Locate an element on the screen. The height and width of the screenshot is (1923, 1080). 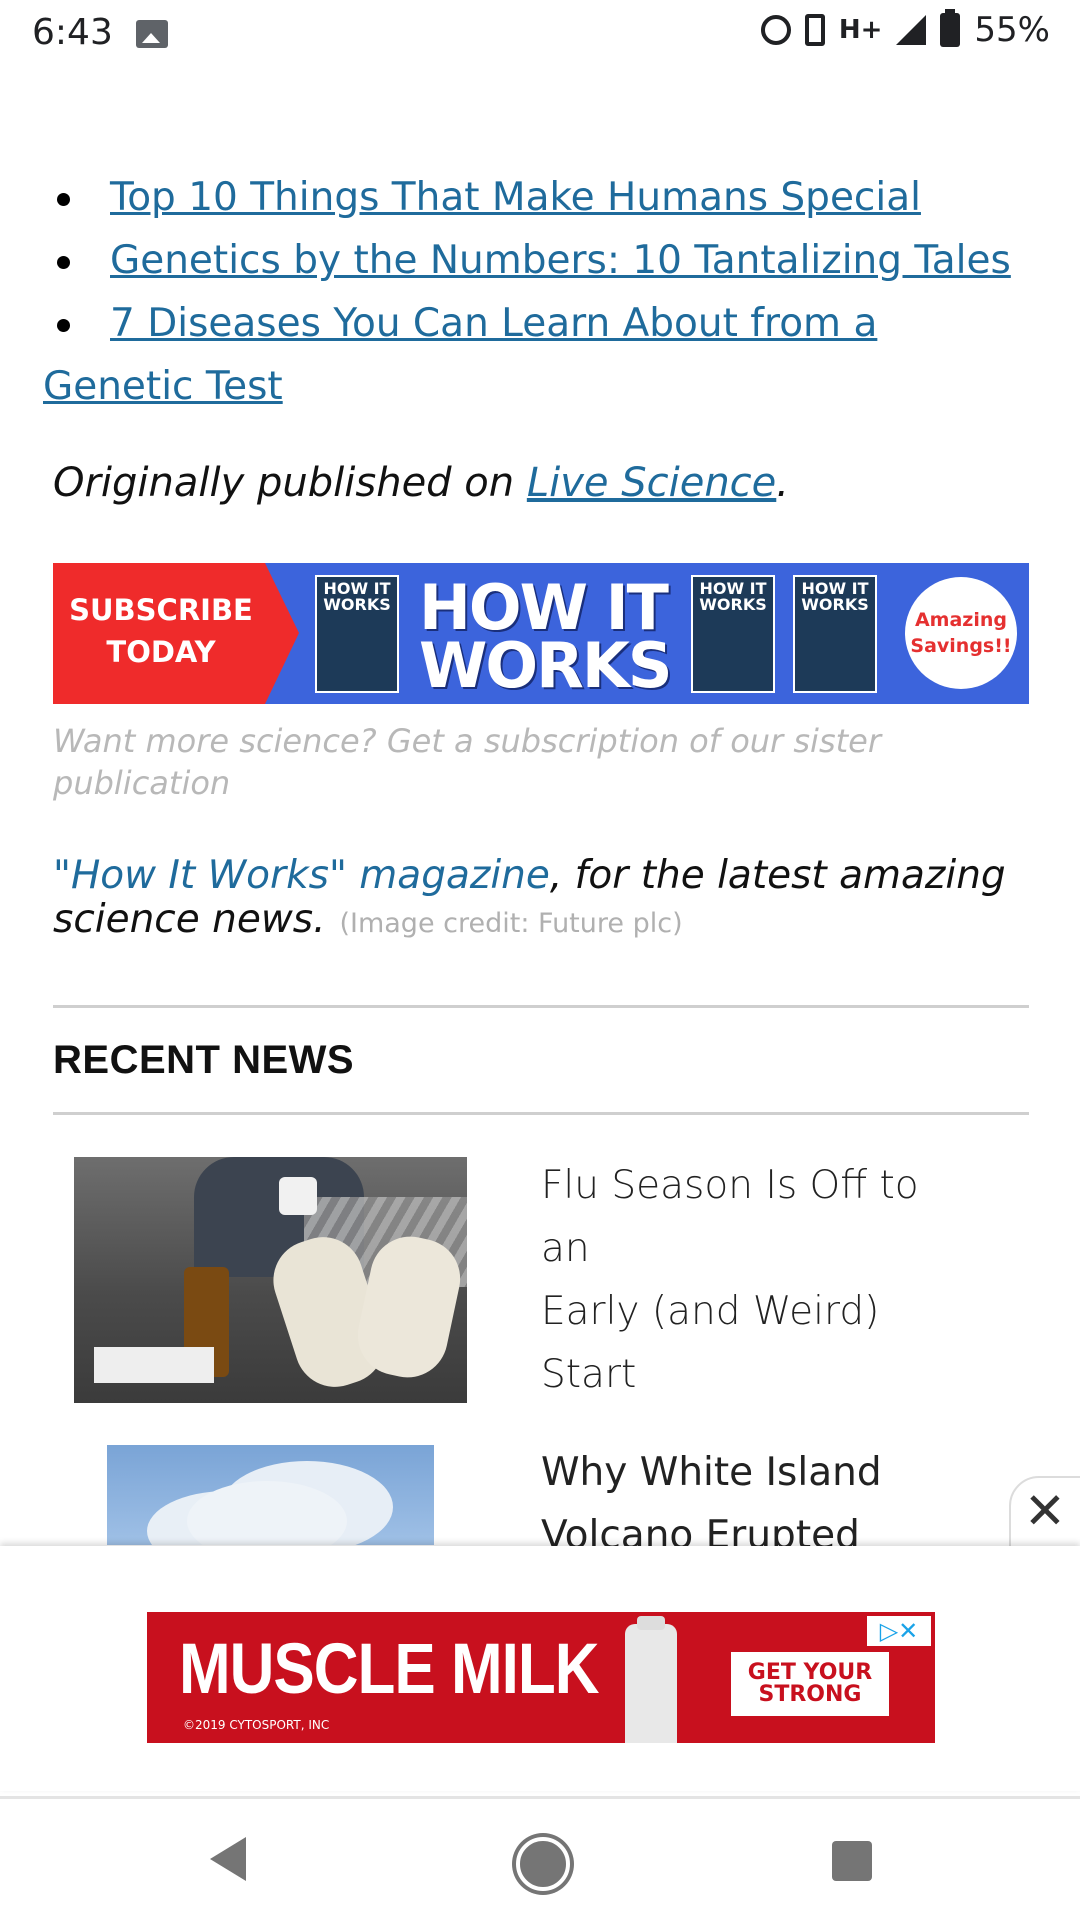
related-link-diseases: 7 Diseases You Can Learn About from a is located at coordinates (493, 323).